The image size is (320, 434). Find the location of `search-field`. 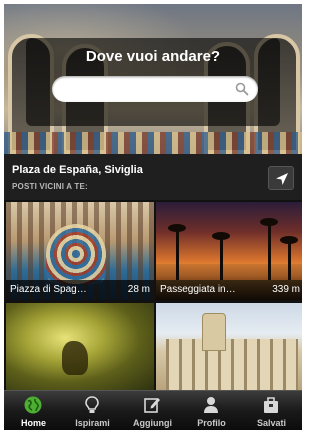

search-field is located at coordinates (155, 89).